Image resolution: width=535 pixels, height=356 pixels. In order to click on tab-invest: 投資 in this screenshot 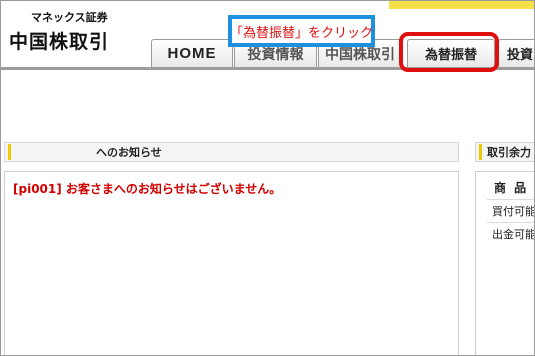, I will do `click(516, 53)`.